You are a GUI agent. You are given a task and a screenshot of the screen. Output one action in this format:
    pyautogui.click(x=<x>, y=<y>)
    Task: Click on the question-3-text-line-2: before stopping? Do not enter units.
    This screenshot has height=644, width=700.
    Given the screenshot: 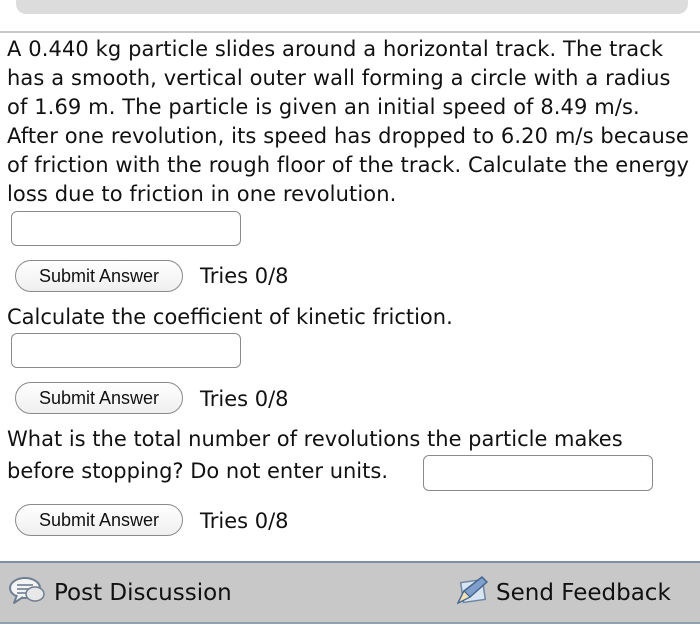 What is the action you would take?
    pyautogui.click(x=197, y=471)
    